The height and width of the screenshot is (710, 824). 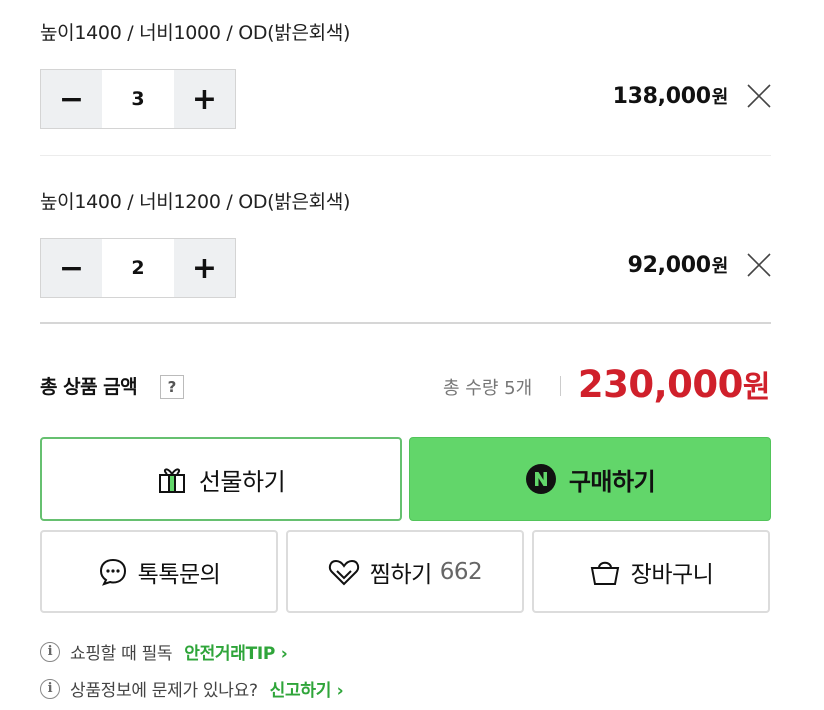 I want to click on item-price: 92,000원, so click(x=678, y=265).